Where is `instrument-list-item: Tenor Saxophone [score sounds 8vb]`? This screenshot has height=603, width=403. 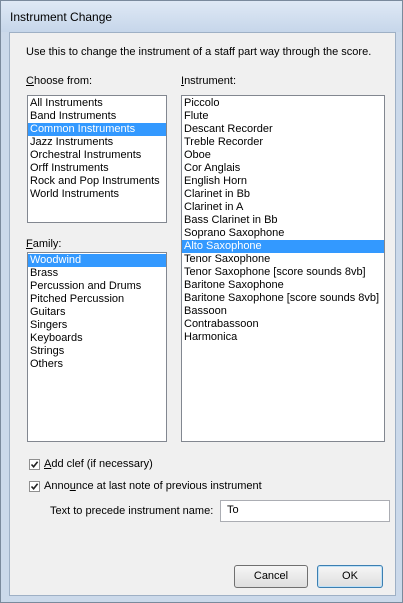
instrument-list-item: Tenor Saxophone [score sounds 8vb] is located at coordinates (283, 272).